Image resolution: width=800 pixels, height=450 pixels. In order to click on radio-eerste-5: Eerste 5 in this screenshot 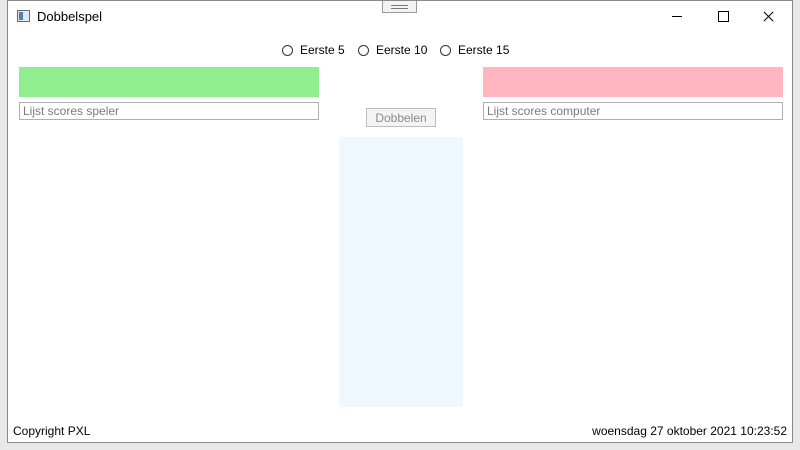, I will do `click(313, 50)`.